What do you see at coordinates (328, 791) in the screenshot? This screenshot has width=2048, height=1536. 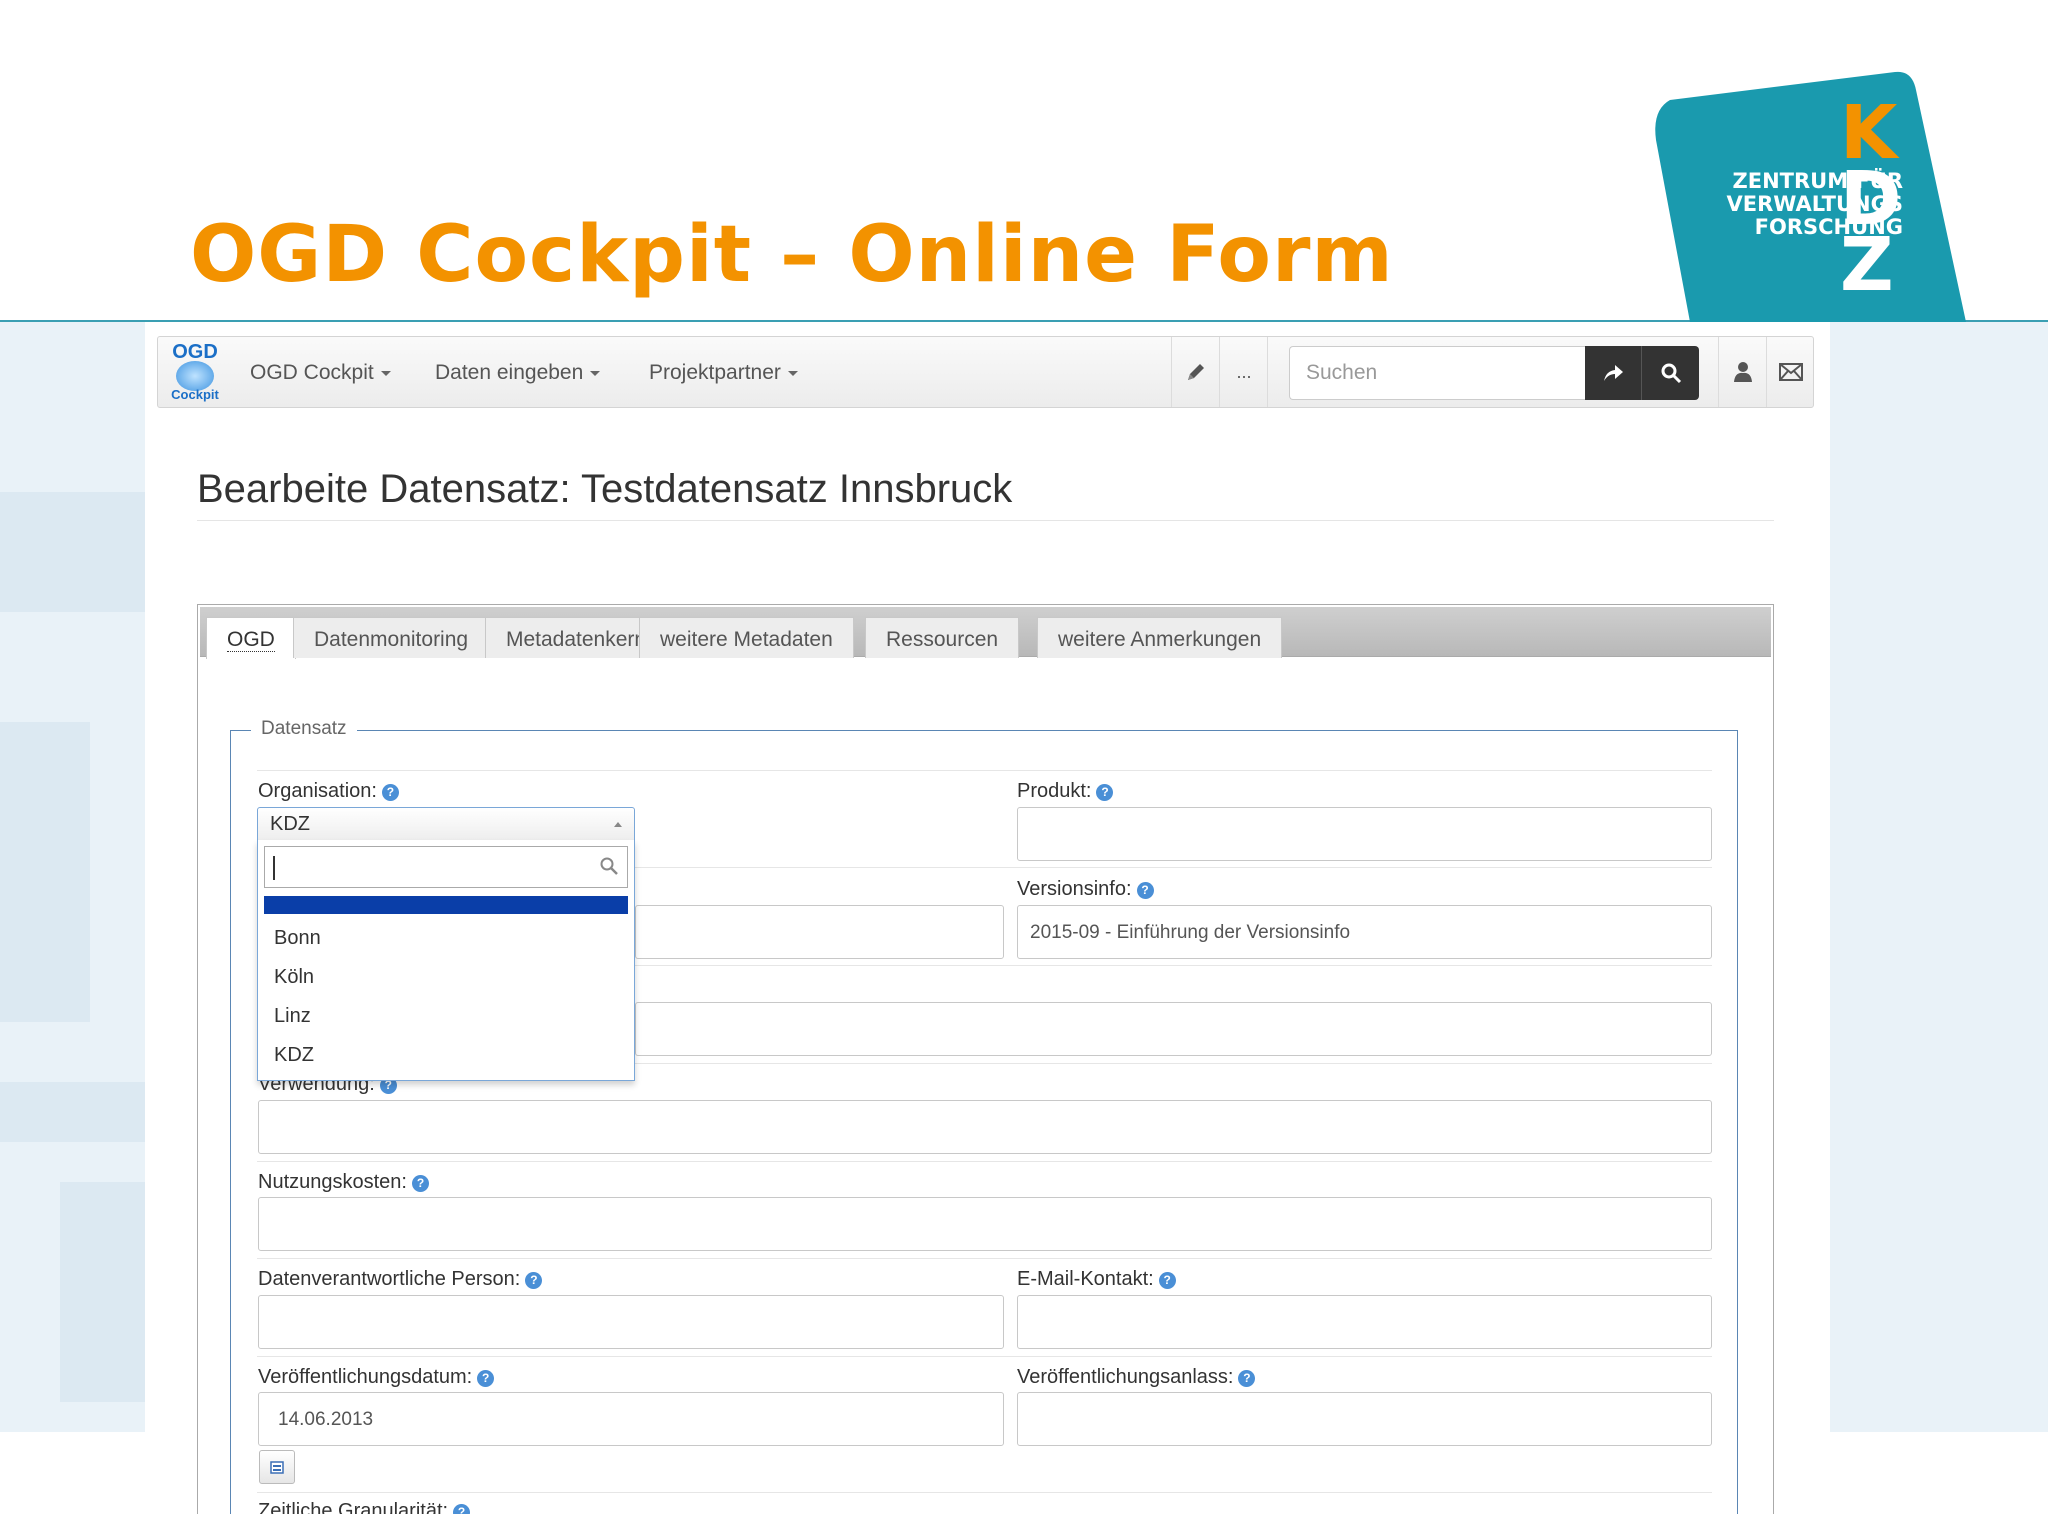 I see `organisation-label: Organisation:?` at bounding box center [328, 791].